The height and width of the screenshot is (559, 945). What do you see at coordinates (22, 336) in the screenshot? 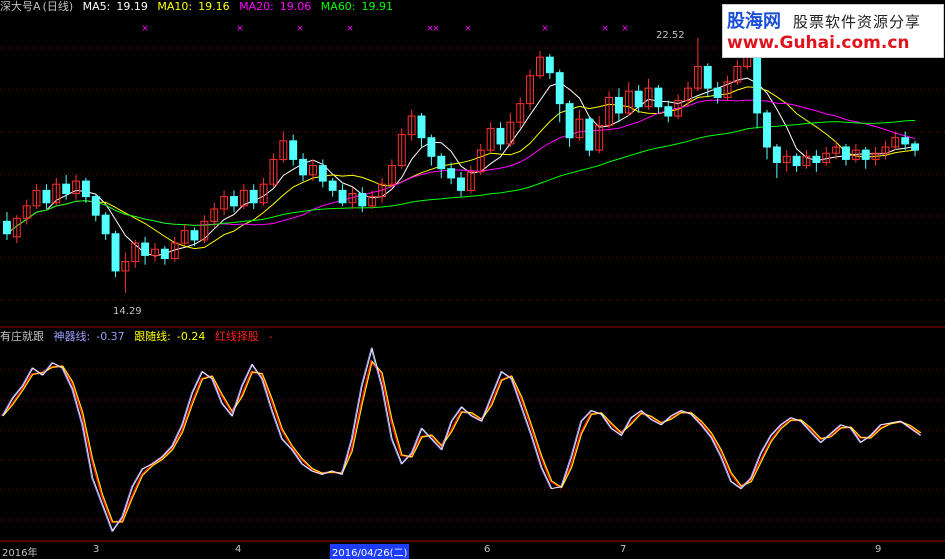
I see `indicator-name: 有庄就跟` at bounding box center [22, 336].